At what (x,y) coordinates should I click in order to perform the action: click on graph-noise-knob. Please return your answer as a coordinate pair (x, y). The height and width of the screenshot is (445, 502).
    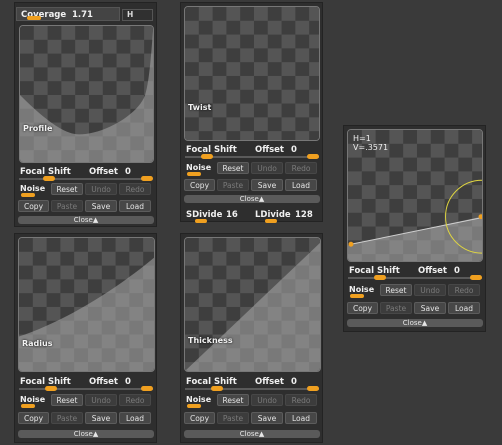
    Looking at the image, I should click on (357, 296).